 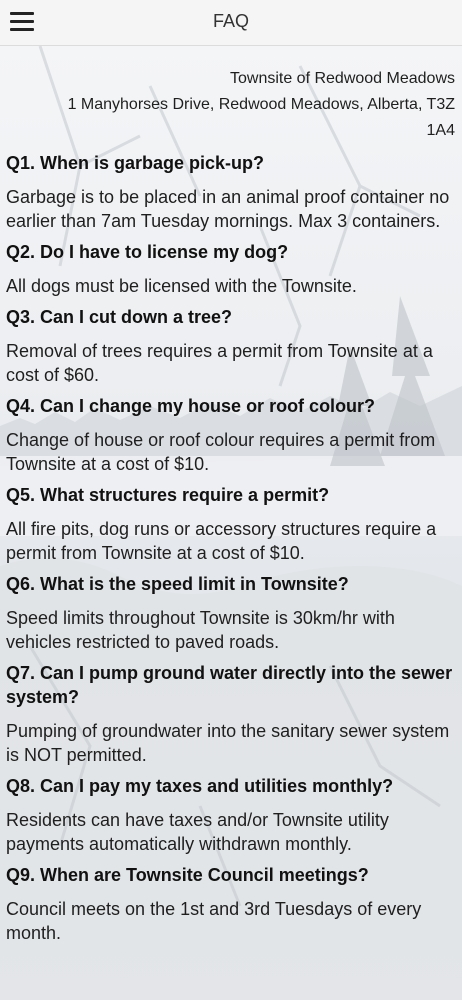 I want to click on faq-question: Q2. Do I have to license my dog?, so click(x=147, y=252).